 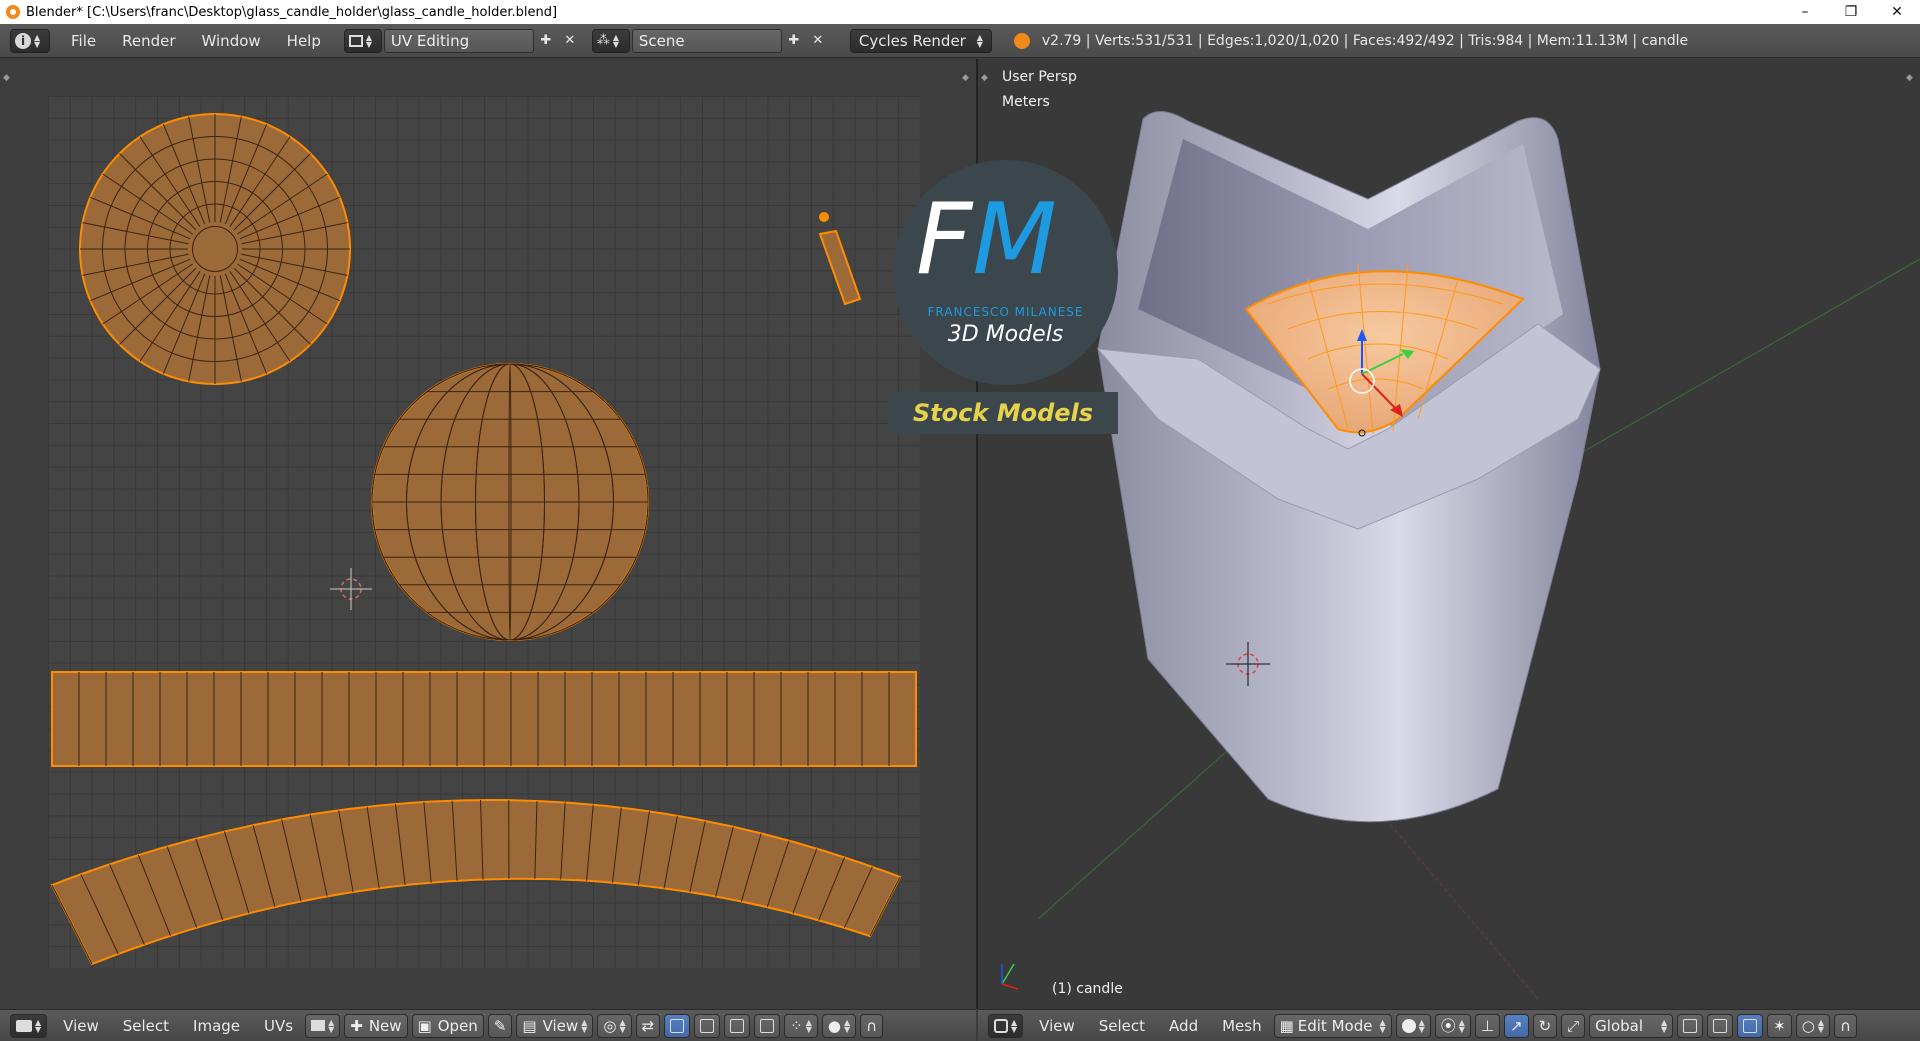 I want to click on uv-menu-select: Select, so click(x=146, y=1026).